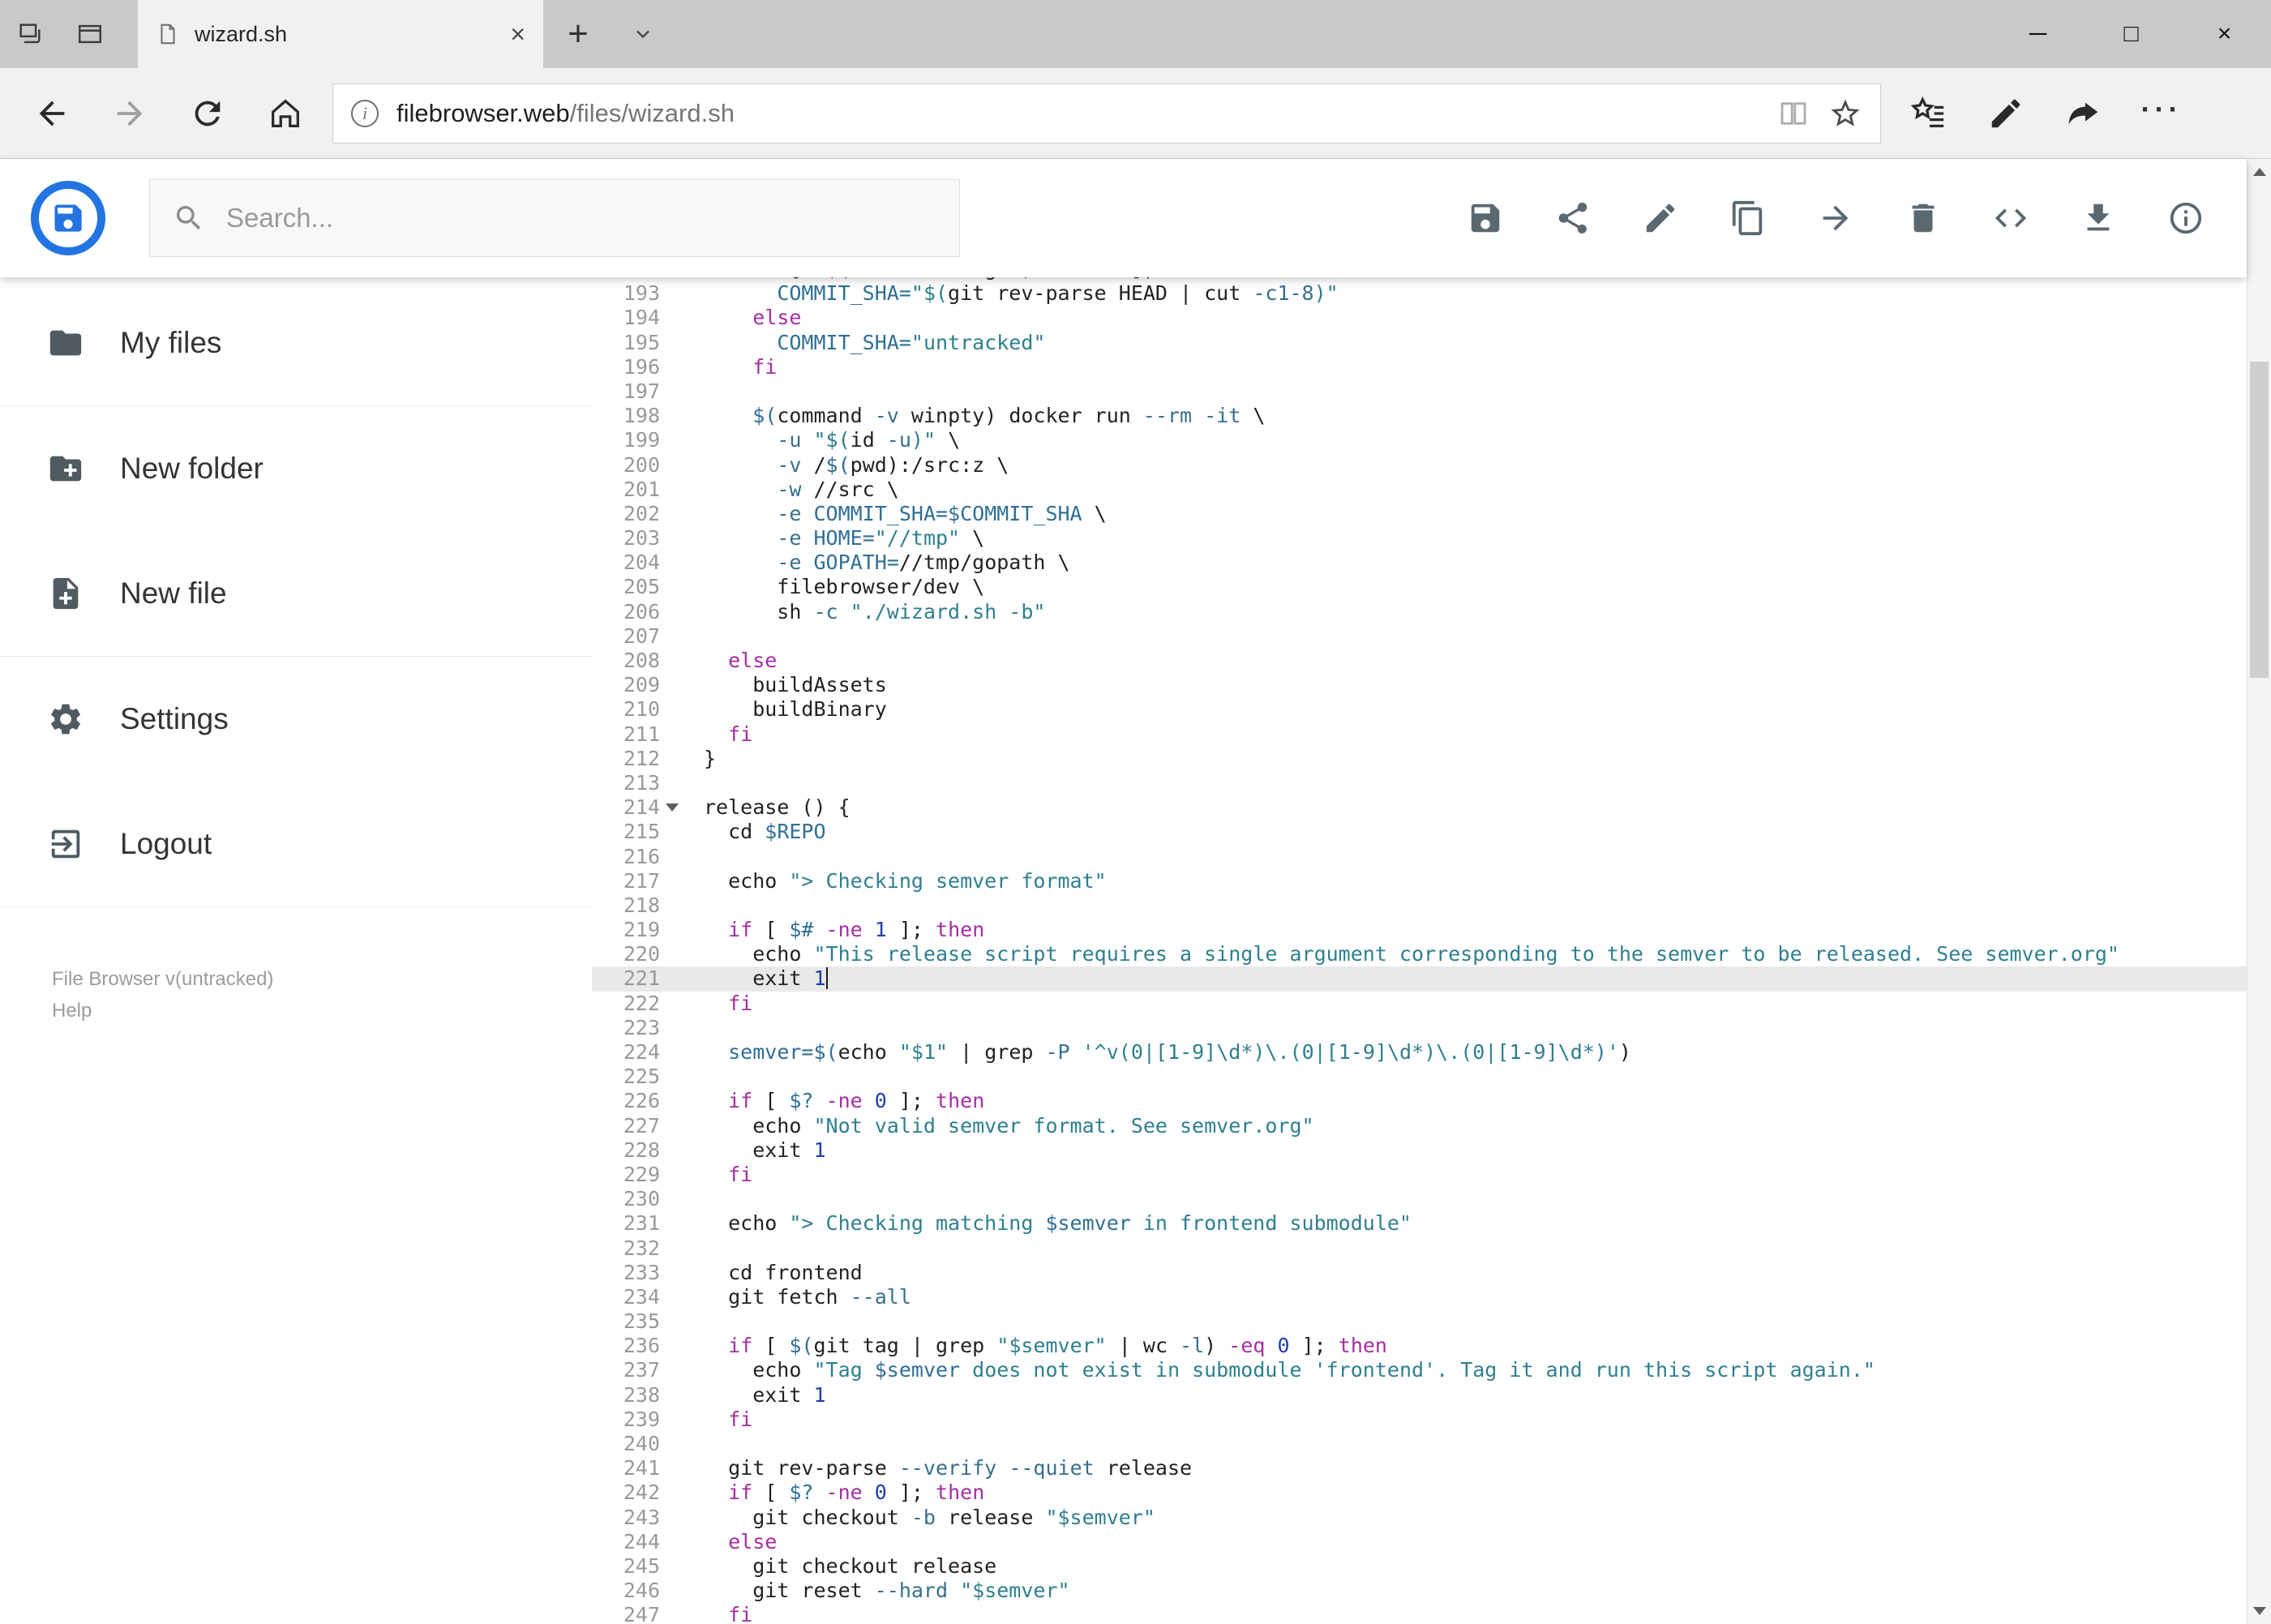 Image resolution: width=2271 pixels, height=1624 pixels. What do you see at coordinates (1420, 1273) in the screenshot?
I see `code-line: 233 cd frontend` at bounding box center [1420, 1273].